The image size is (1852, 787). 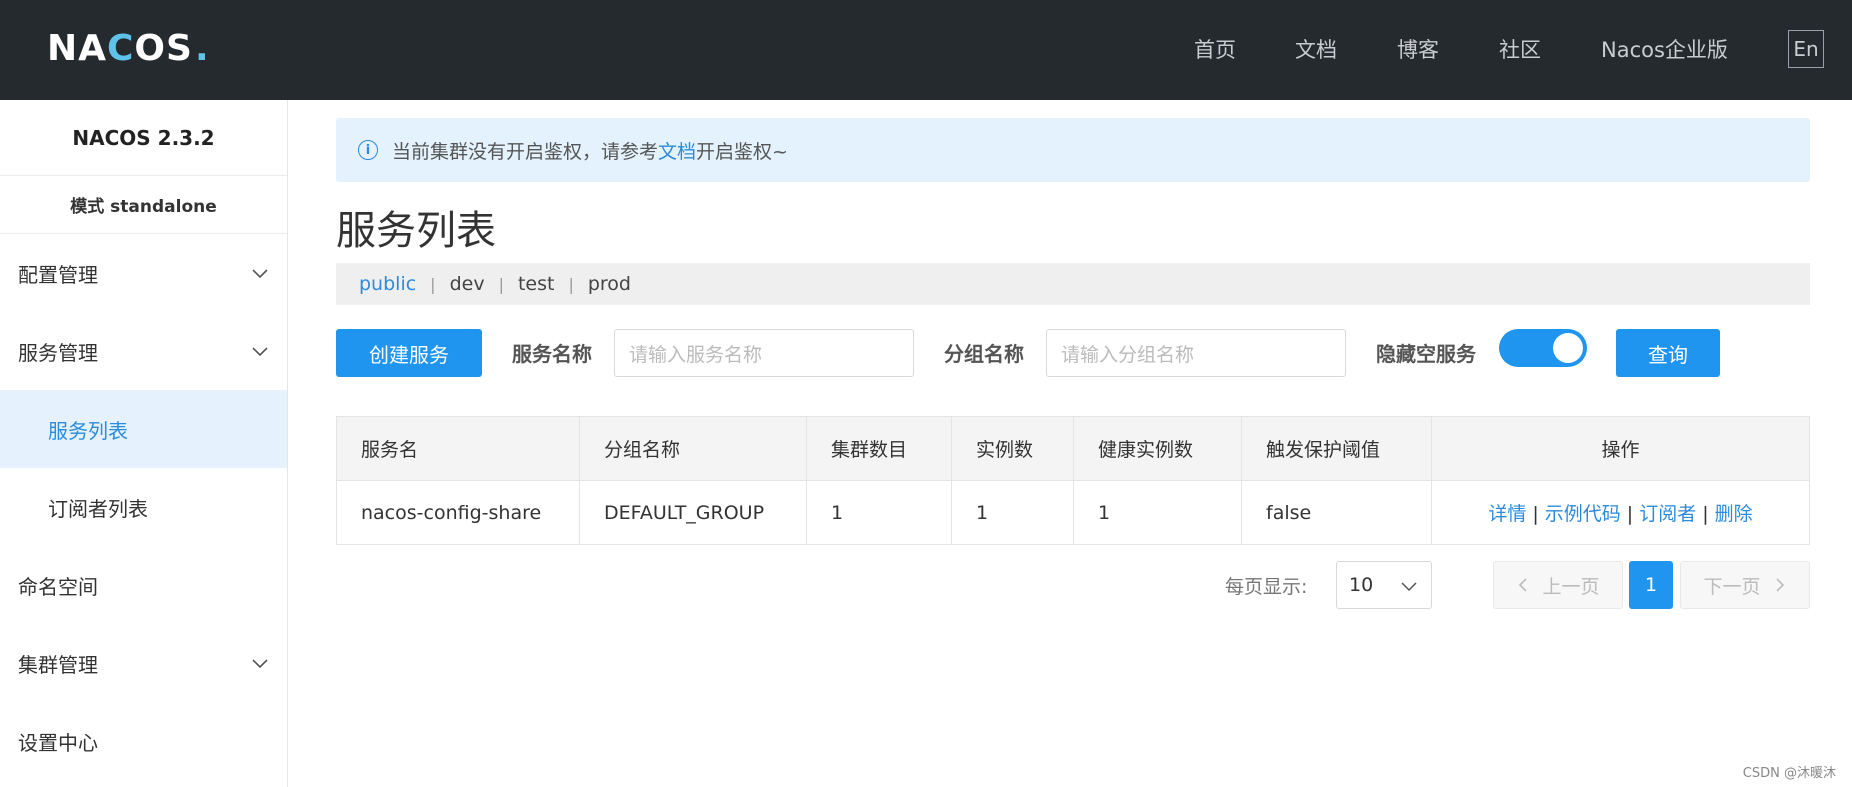 I want to click on sample-code-link: 示例代码, so click(x=1583, y=514).